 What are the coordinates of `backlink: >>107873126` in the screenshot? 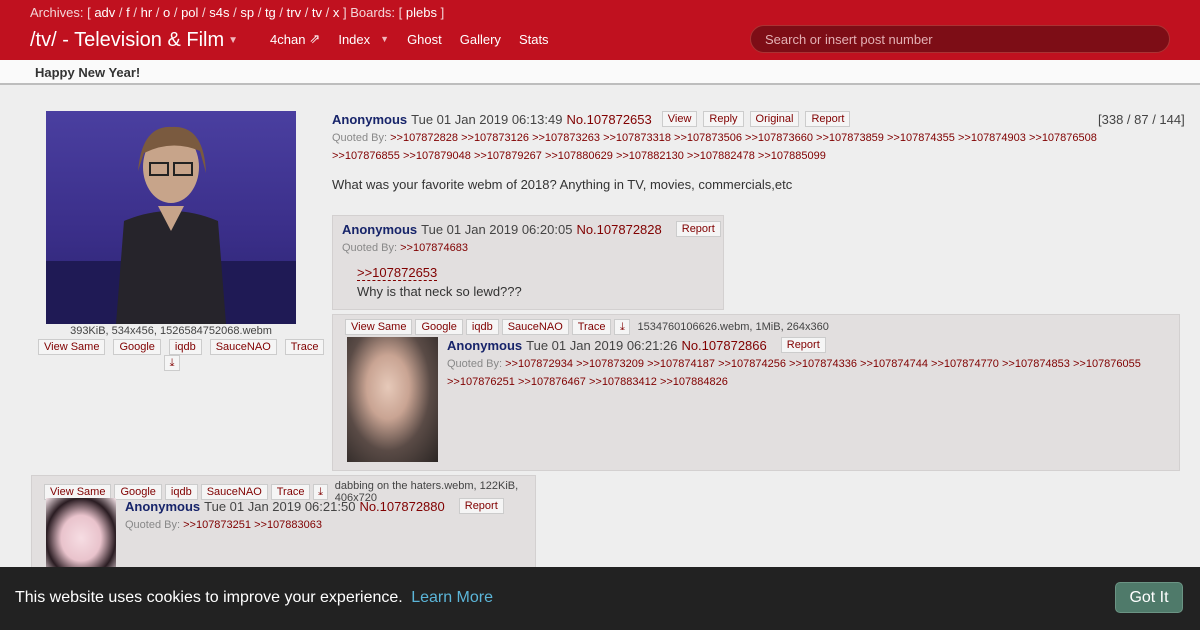 It's located at (495, 138).